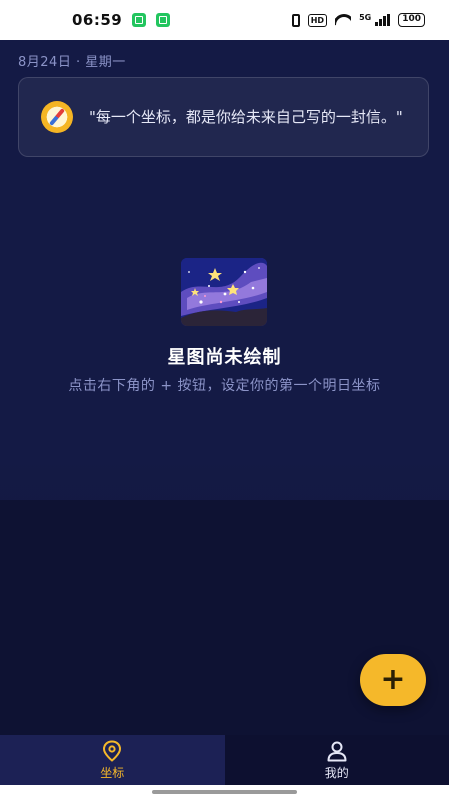  Describe the element at coordinates (224, 357) in the screenshot. I see `empty-state-title: 星图尚未绘制` at that location.